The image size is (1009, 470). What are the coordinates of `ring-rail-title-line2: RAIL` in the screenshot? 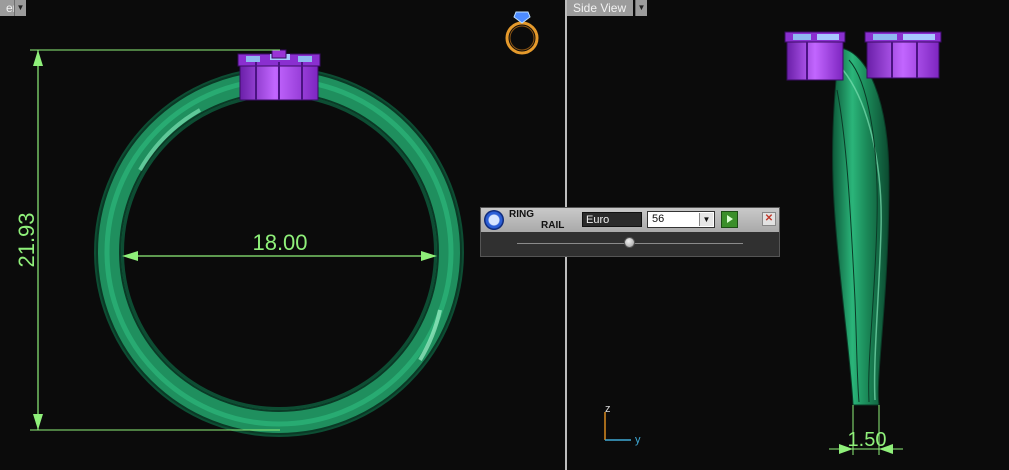 It's located at (553, 225).